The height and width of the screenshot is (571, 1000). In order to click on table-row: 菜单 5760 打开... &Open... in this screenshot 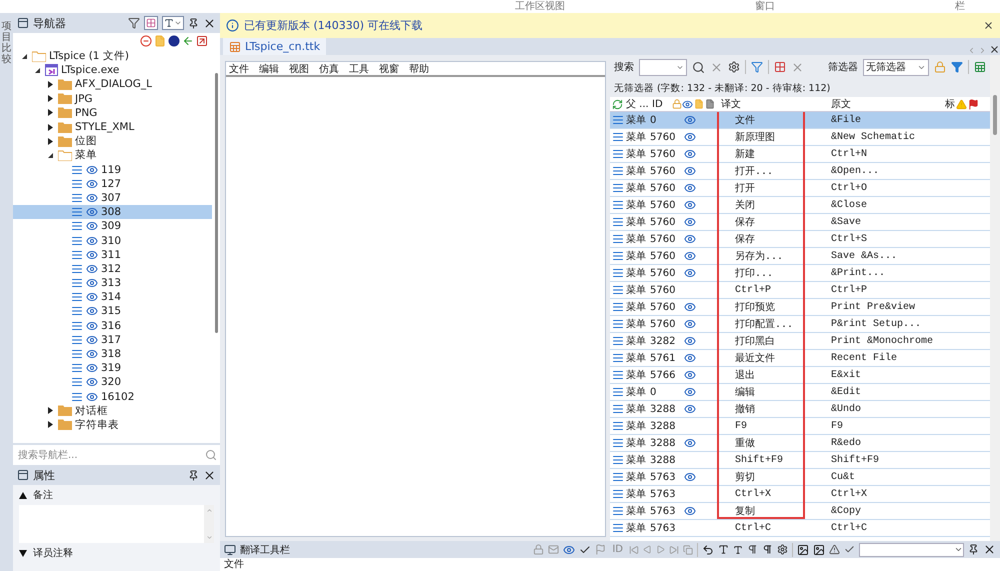, I will do `click(800, 171)`.